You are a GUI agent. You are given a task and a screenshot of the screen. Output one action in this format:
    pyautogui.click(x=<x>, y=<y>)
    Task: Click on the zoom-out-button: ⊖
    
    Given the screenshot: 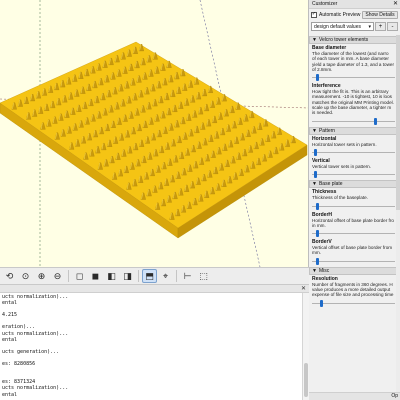 What is the action you would take?
    pyautogui.click(x=57, y=276)
    